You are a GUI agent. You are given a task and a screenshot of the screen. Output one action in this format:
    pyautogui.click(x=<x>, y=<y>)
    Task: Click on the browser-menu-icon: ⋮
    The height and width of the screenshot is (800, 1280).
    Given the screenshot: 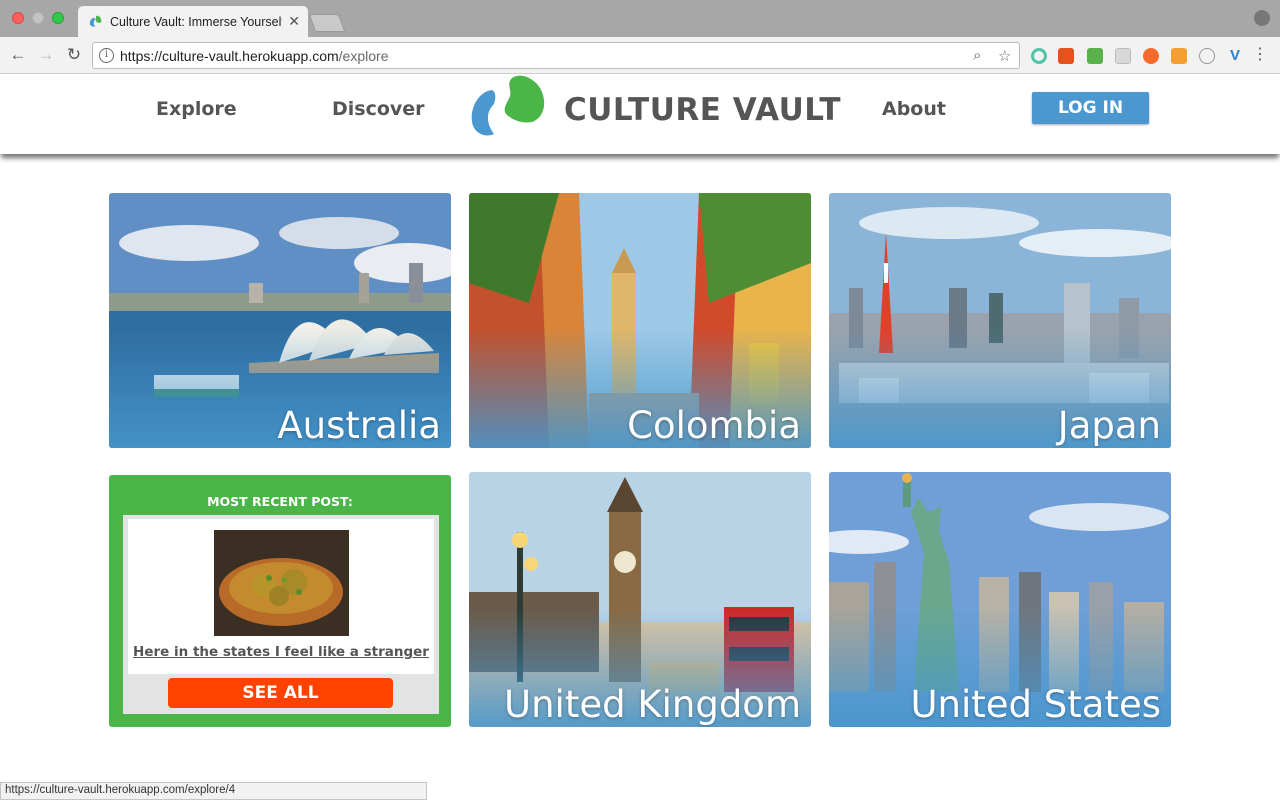 What is the action you would take?
    pyautogui.click(x=1260, y=55)
    